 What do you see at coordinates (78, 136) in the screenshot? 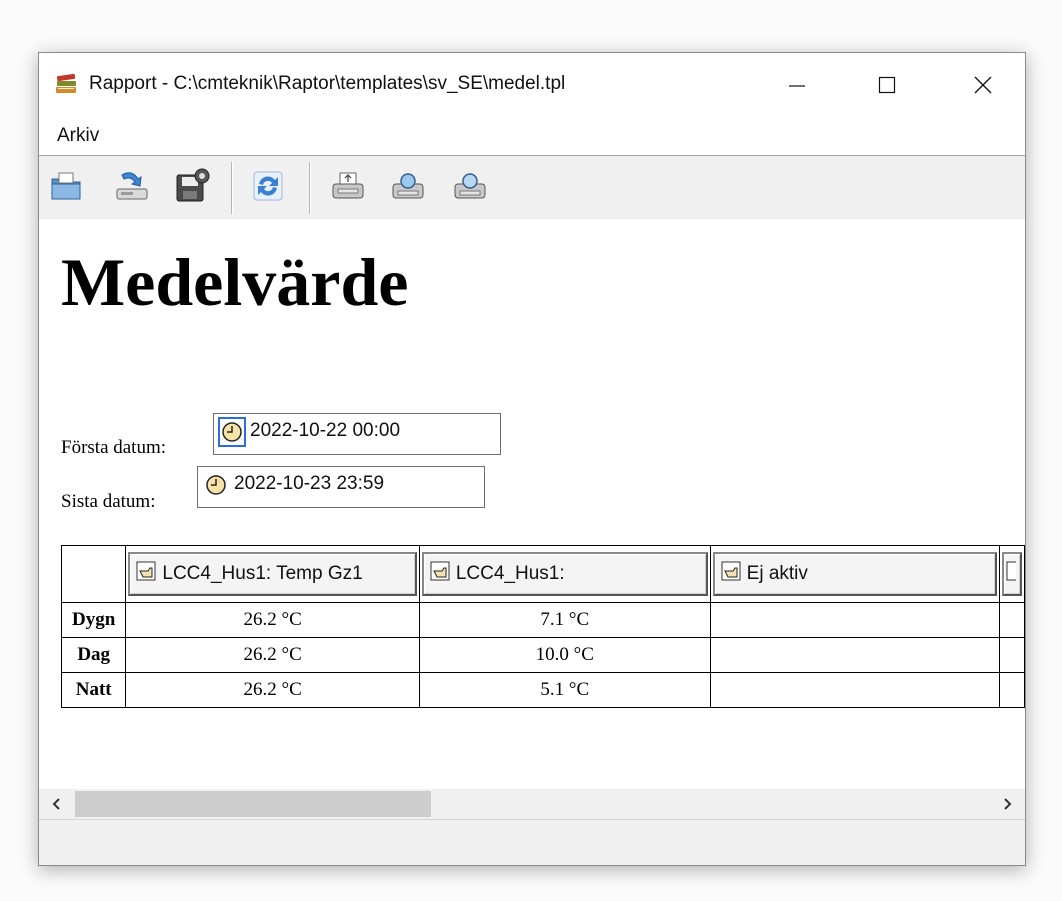
I see `menu-item-arkiv: Arkiv` at bounding box center [78, 136].